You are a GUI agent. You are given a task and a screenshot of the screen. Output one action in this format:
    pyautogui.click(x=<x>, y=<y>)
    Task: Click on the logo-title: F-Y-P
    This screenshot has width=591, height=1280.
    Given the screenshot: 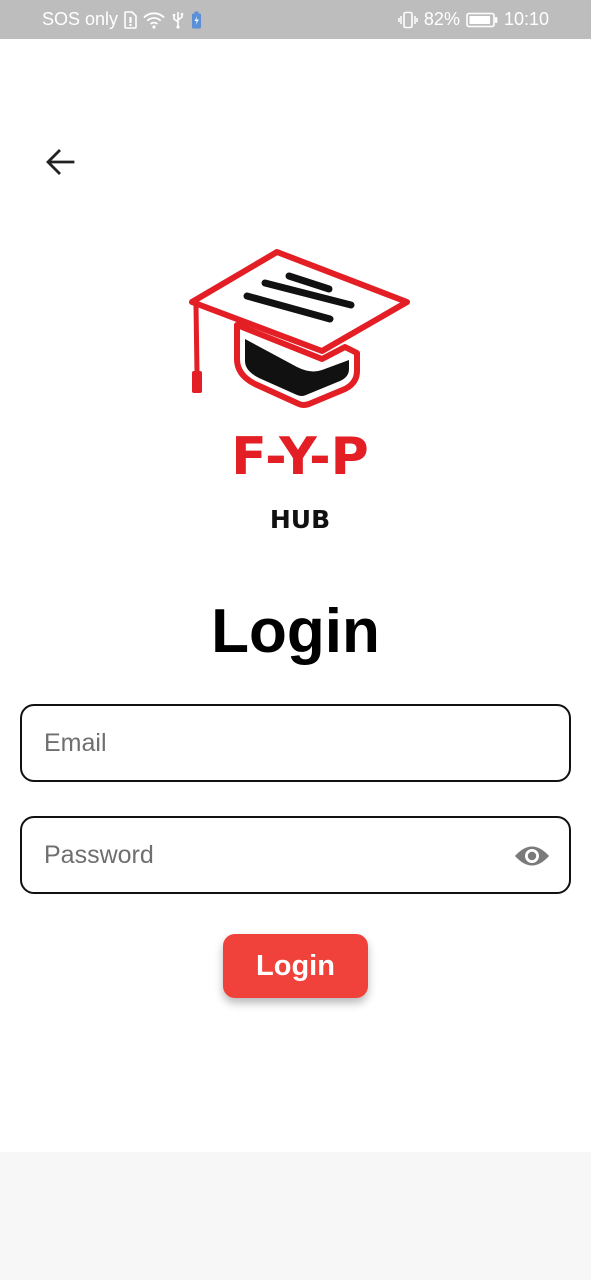 What is the action you would take?
    pyautogui.click(x=300, y=457)
    